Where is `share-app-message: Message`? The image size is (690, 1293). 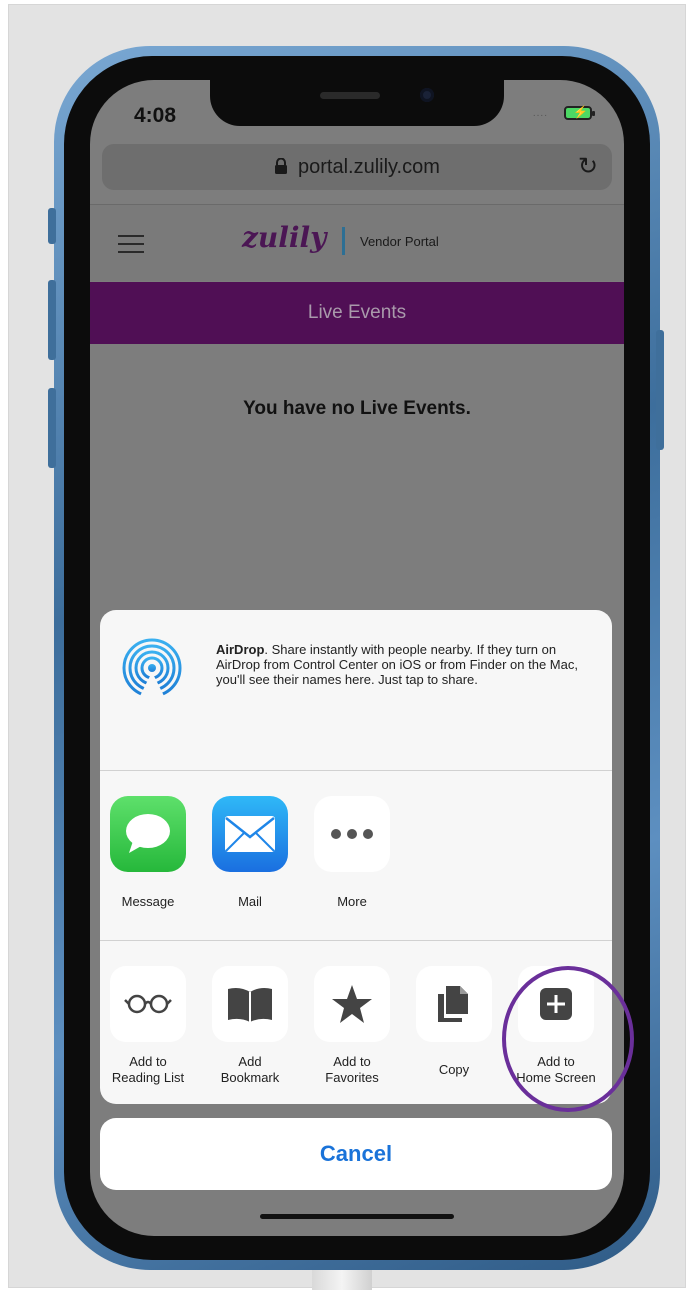
share-app-message: Message is located at coordinates (148, 852).